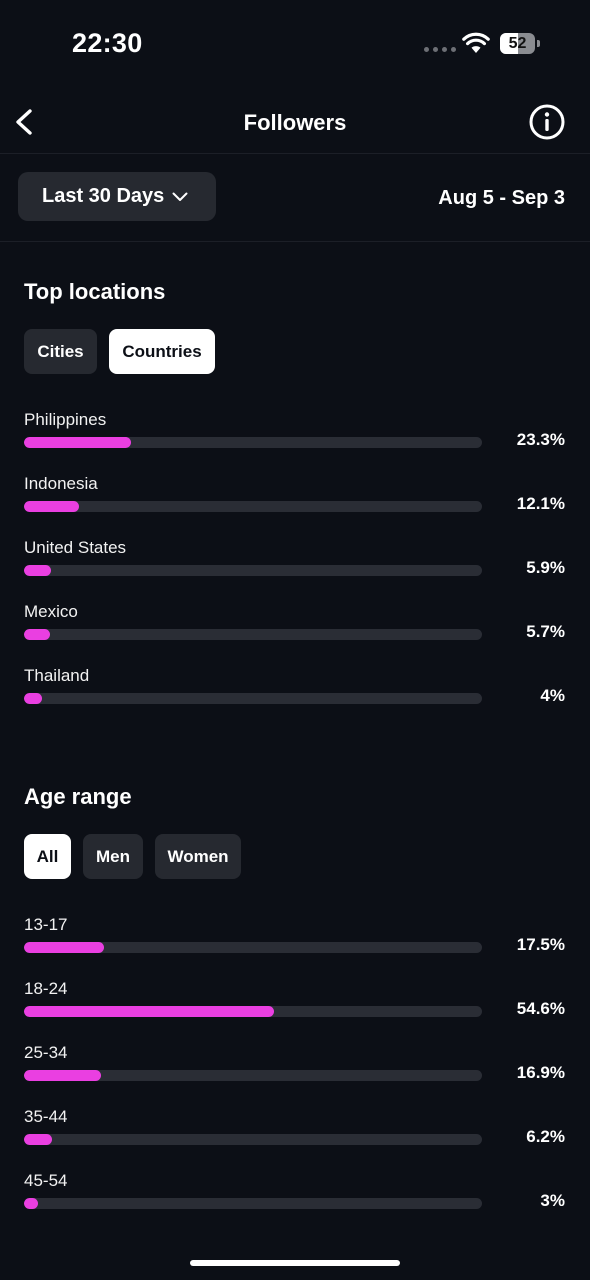  I want to click on location-percent: 5.9%, so click(545, 567).